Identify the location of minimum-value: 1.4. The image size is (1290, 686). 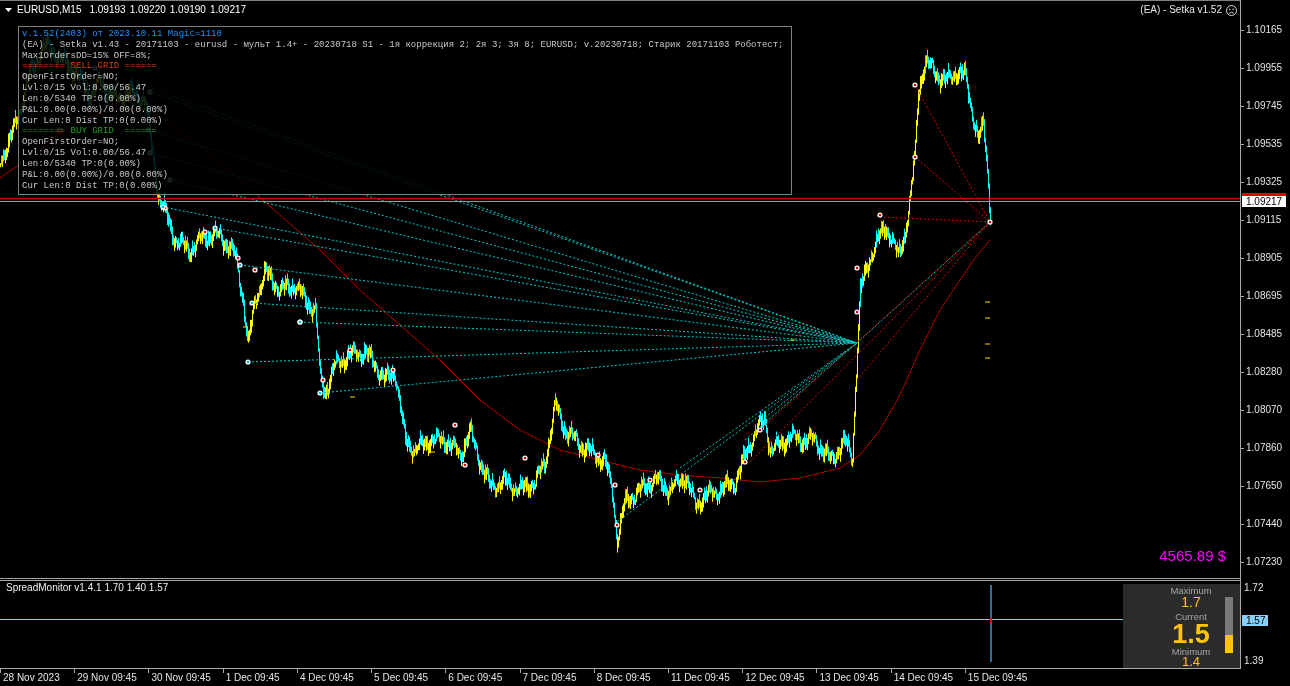
(1191, 662).